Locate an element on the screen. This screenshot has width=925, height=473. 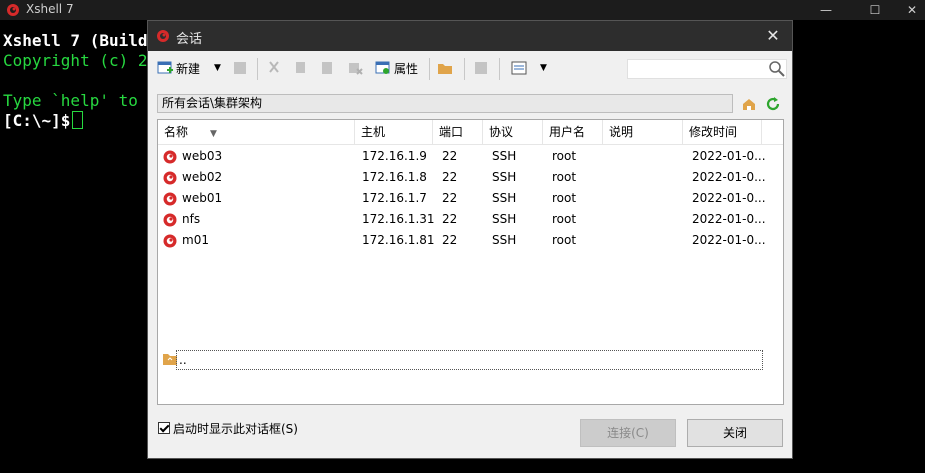
column-header-port: 端口 is located at coordinates (458, 132).